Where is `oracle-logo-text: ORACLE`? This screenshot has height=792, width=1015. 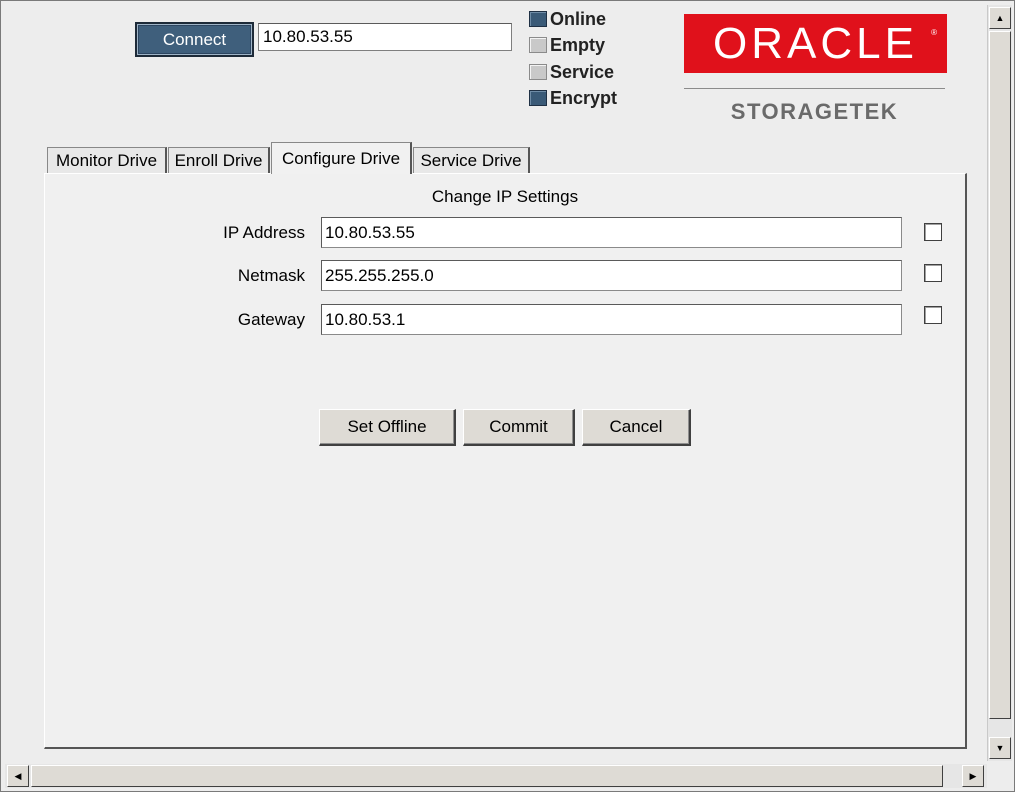
oracle-logo-text: ORACLE is located at coordinates (815, 43).